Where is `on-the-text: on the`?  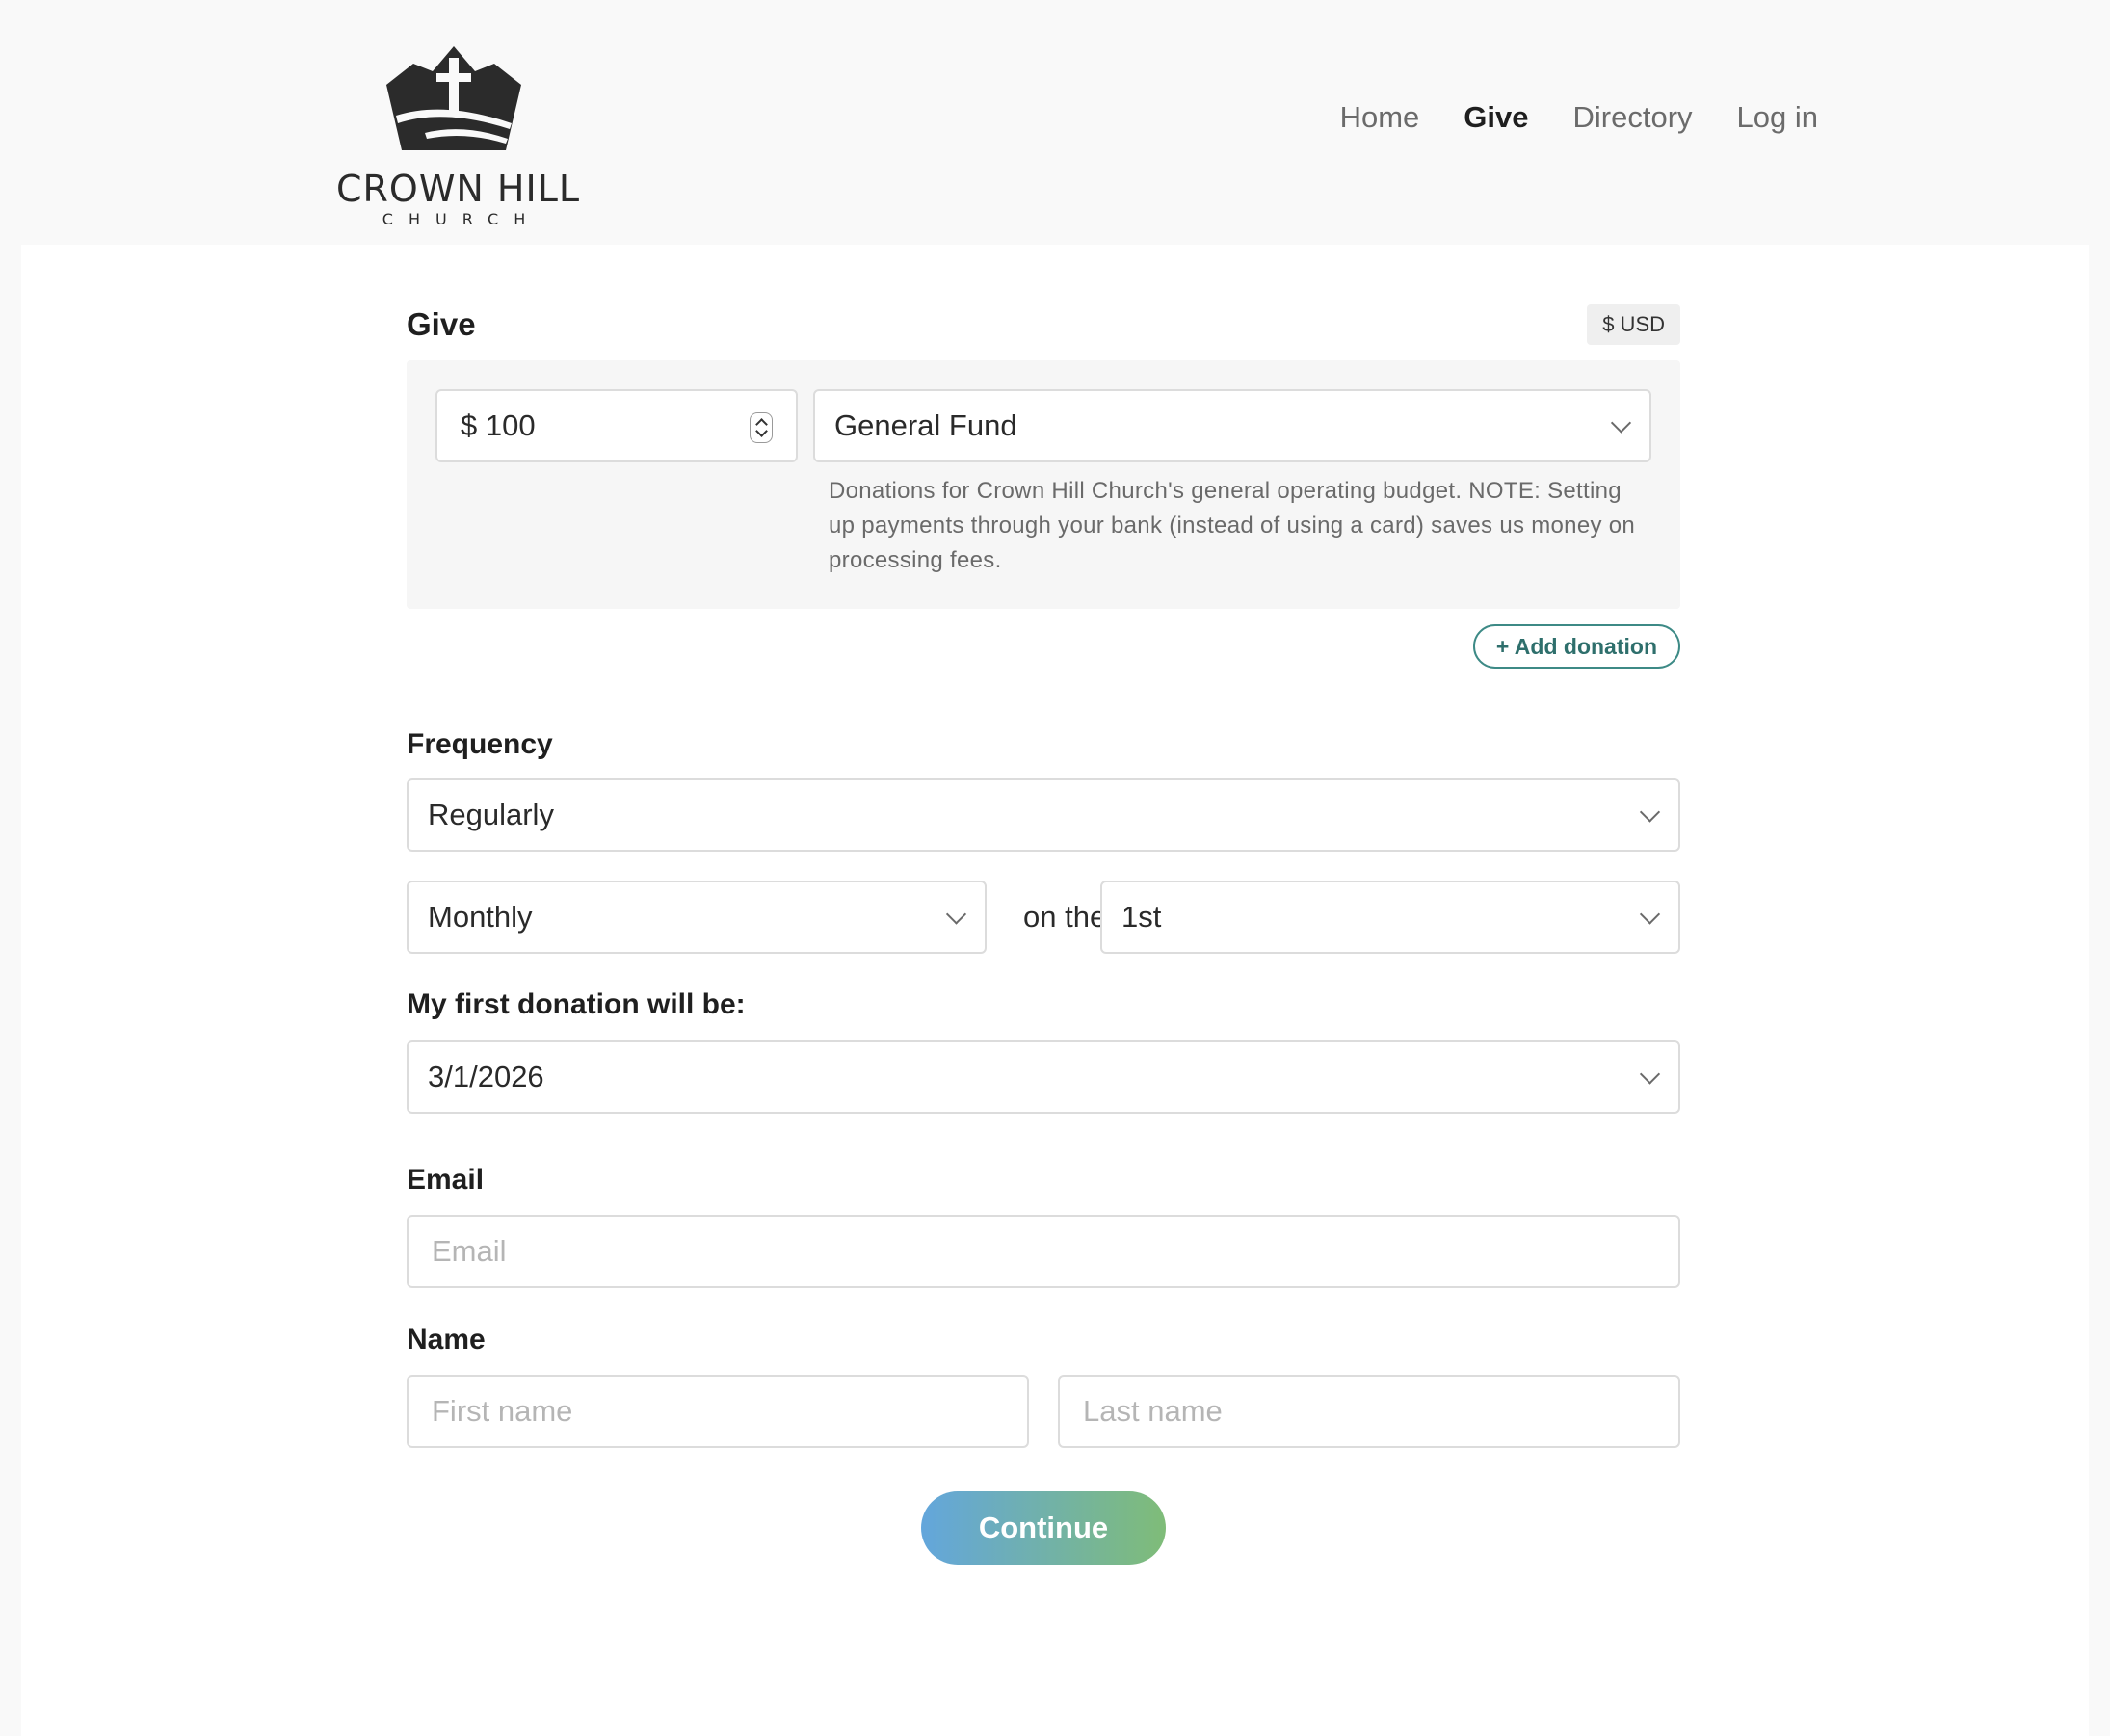
on-the-text: on the is located at coordinates (1065, 917).